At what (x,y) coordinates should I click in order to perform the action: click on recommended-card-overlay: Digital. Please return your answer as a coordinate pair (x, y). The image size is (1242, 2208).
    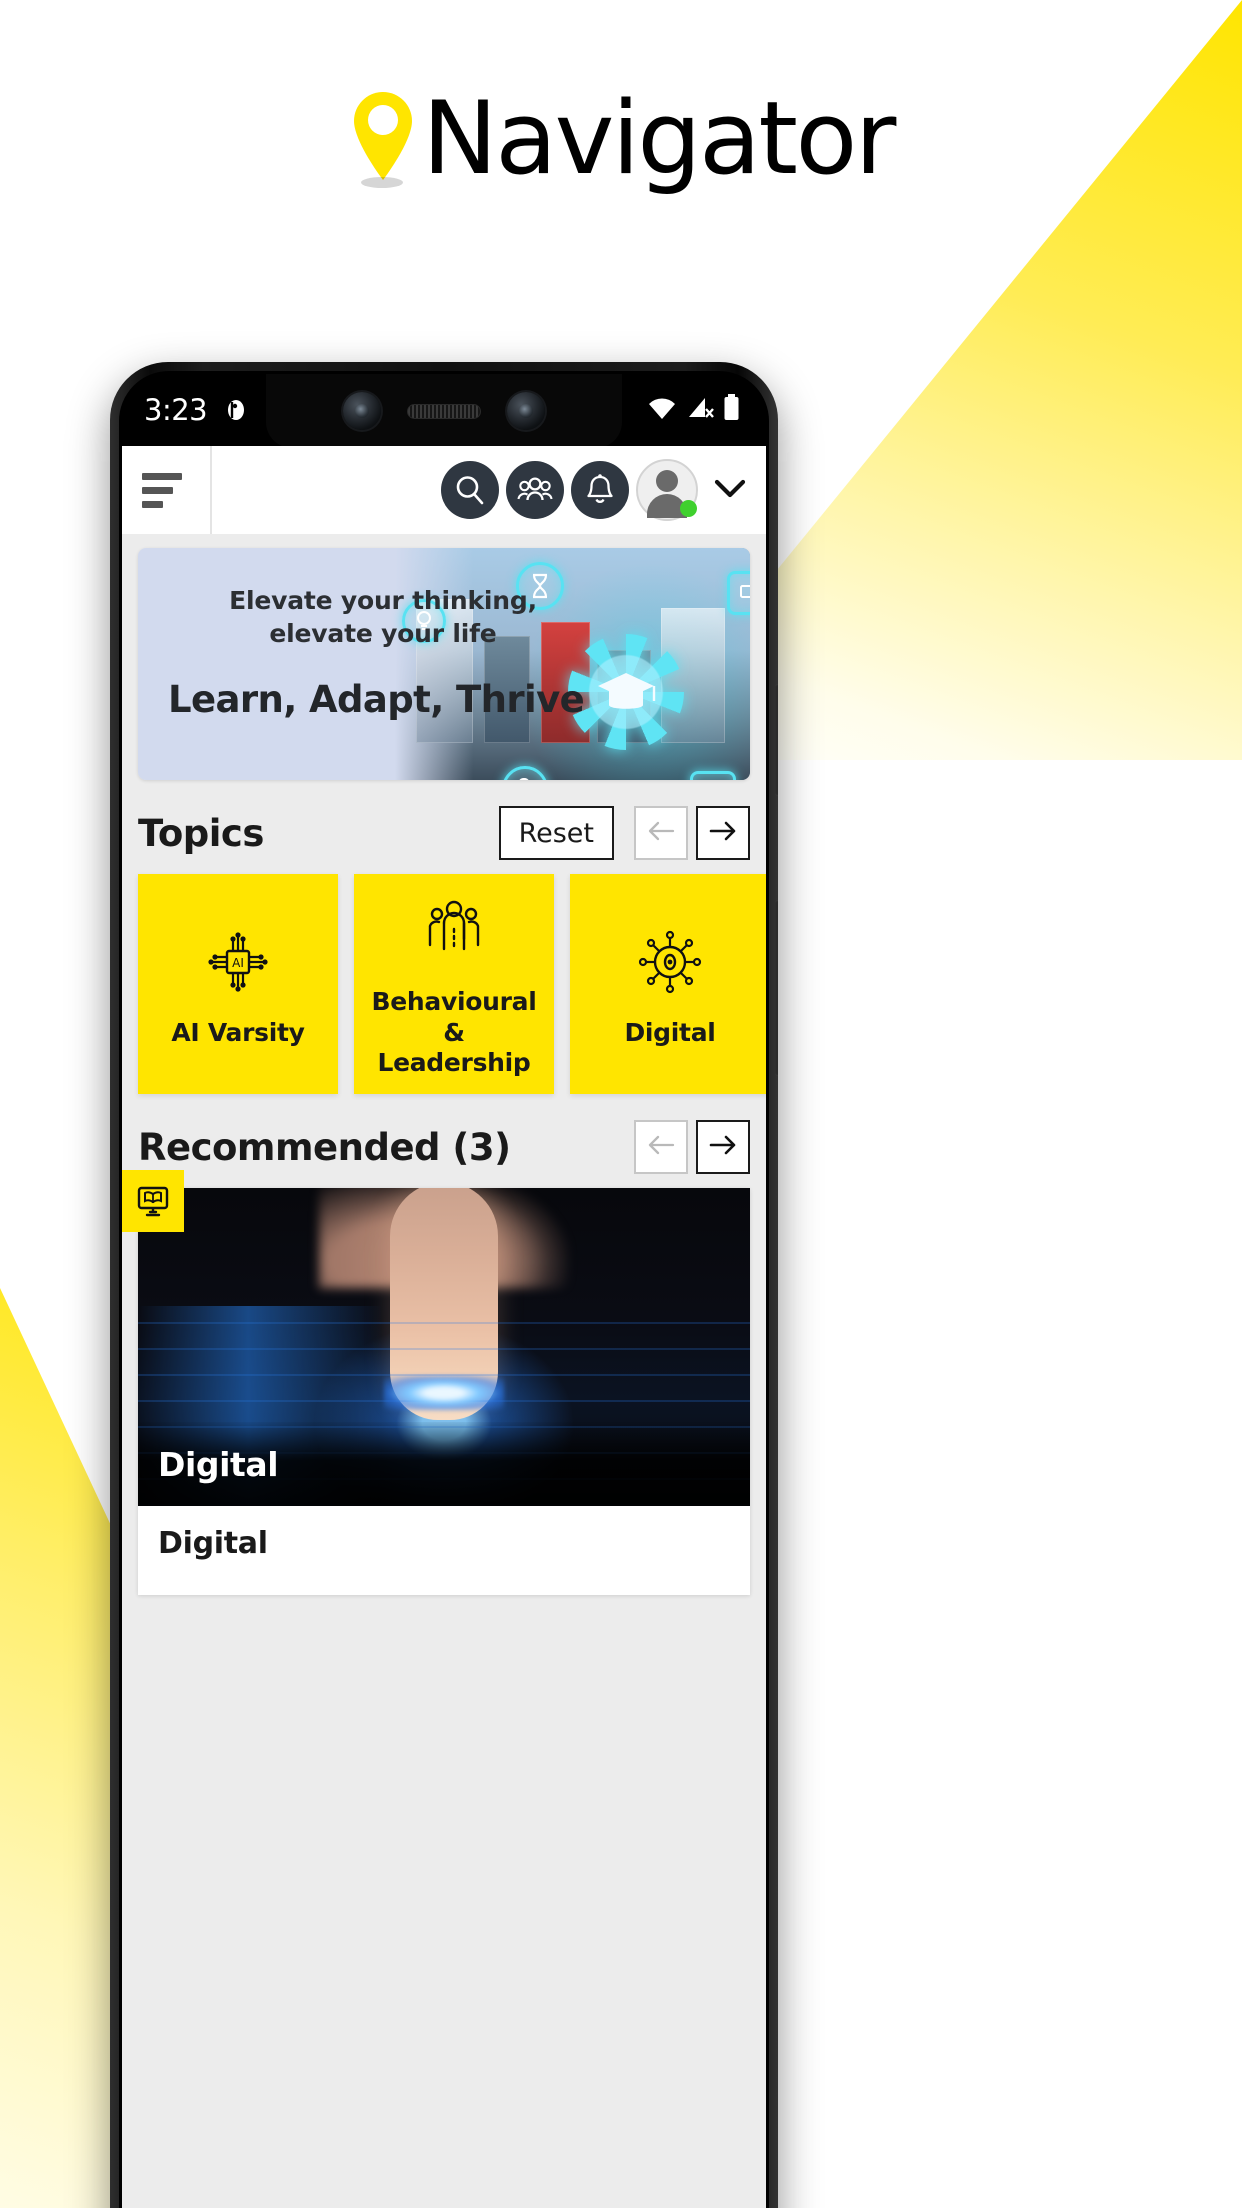
    Looking at the image, I should click on (444, 1464).